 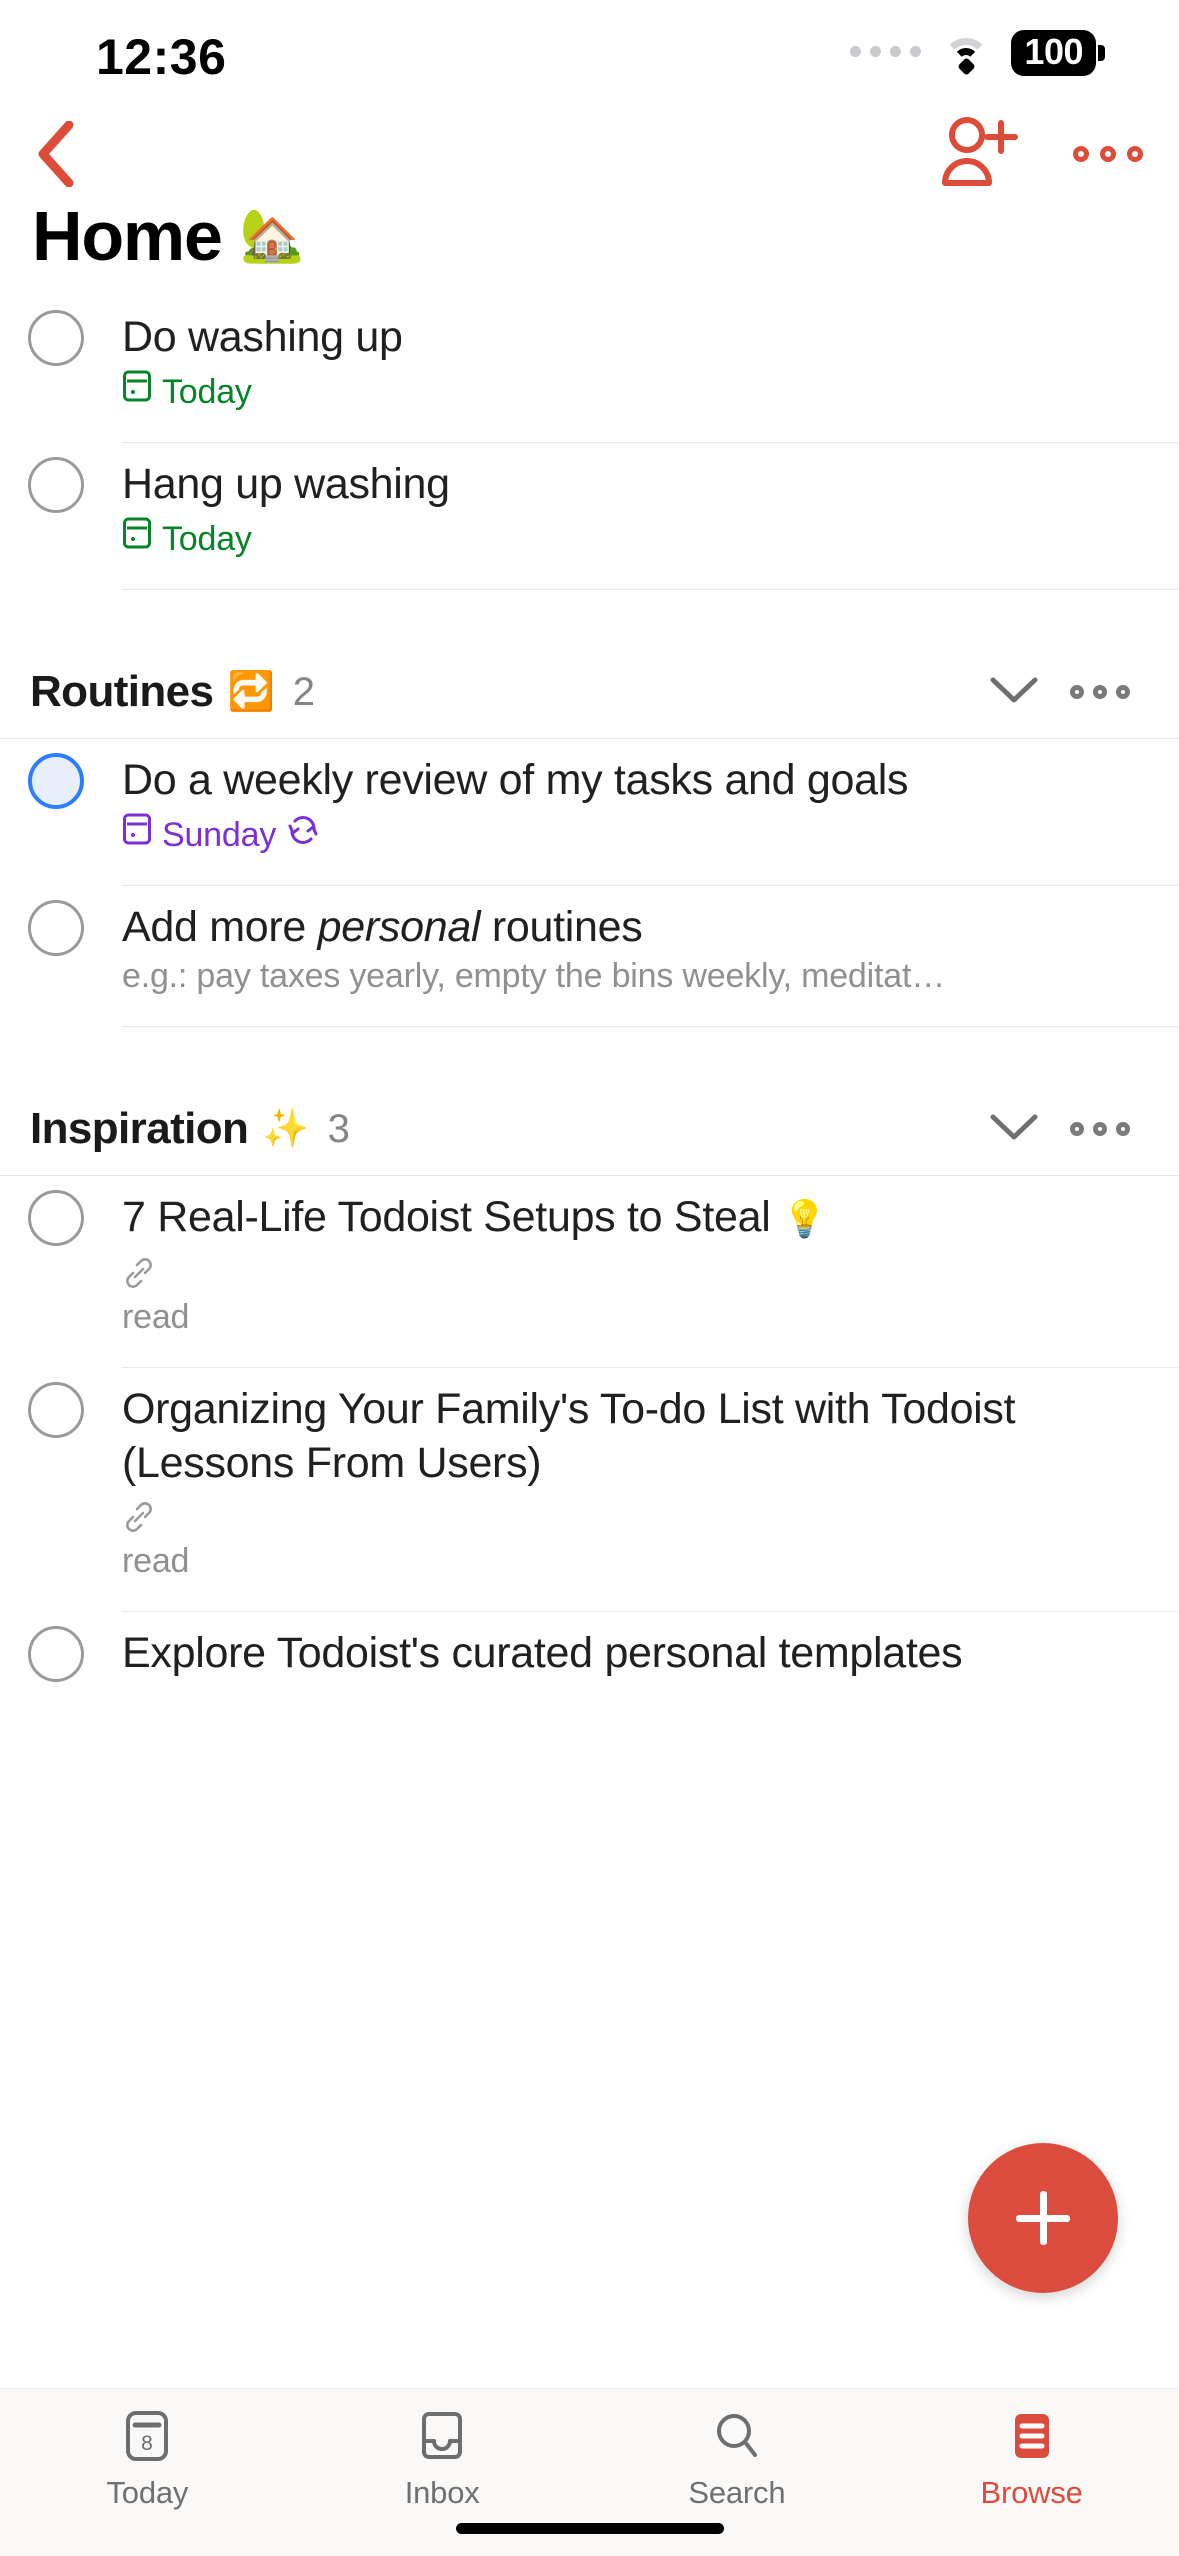 I want to click on task-title: Add more personal routines, so click(x=632, y=920).